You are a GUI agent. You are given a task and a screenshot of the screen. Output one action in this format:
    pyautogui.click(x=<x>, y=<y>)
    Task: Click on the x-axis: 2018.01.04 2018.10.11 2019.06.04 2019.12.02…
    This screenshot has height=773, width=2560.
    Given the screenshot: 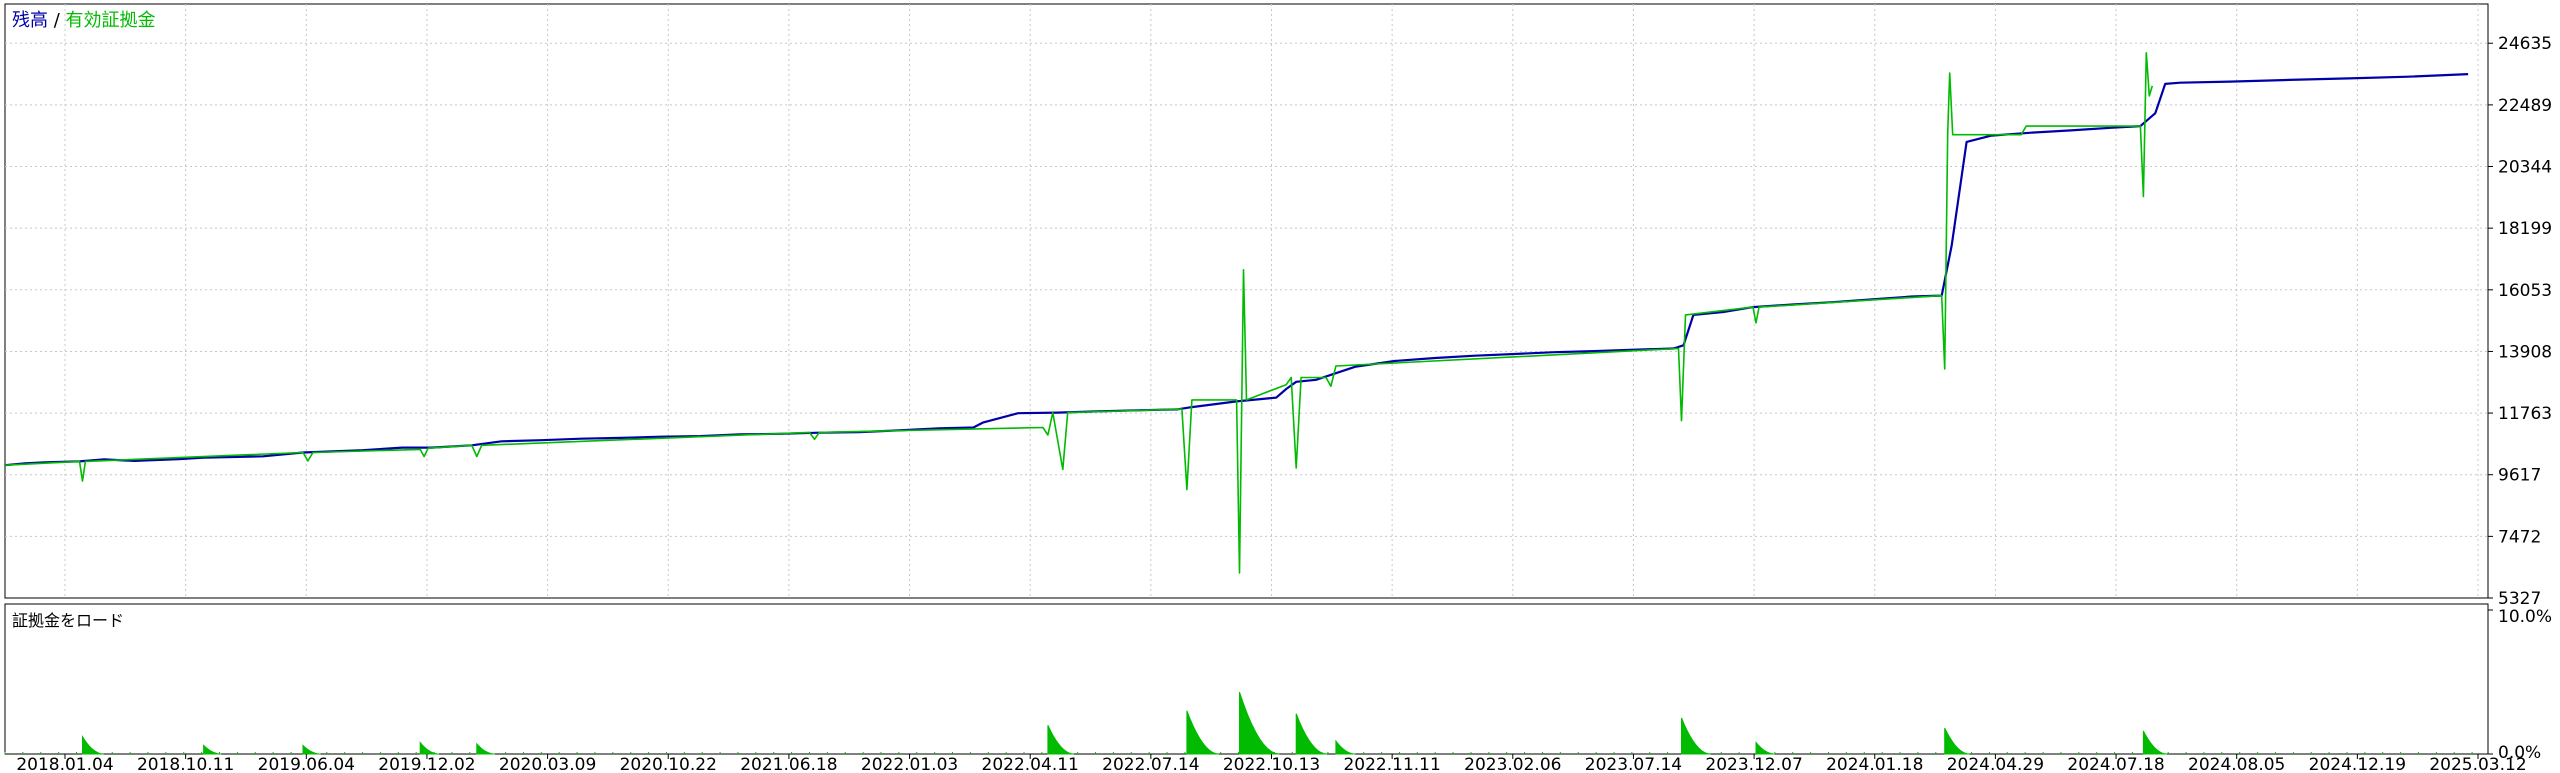 What is the action you would take?
    pyautogui.click(x=1271, y=763)
    